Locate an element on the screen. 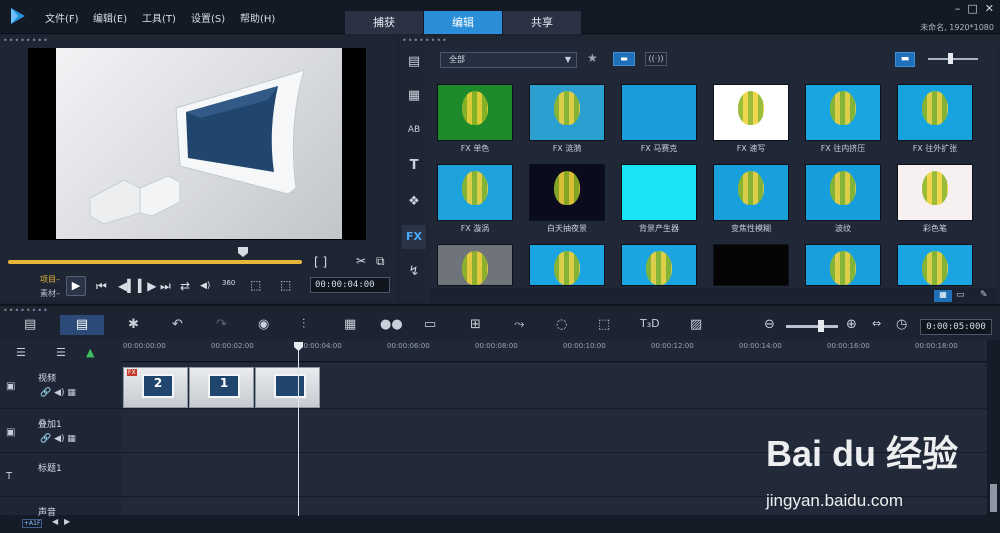  motion-path-icon: ↯ is located at coordinates (414, 272).